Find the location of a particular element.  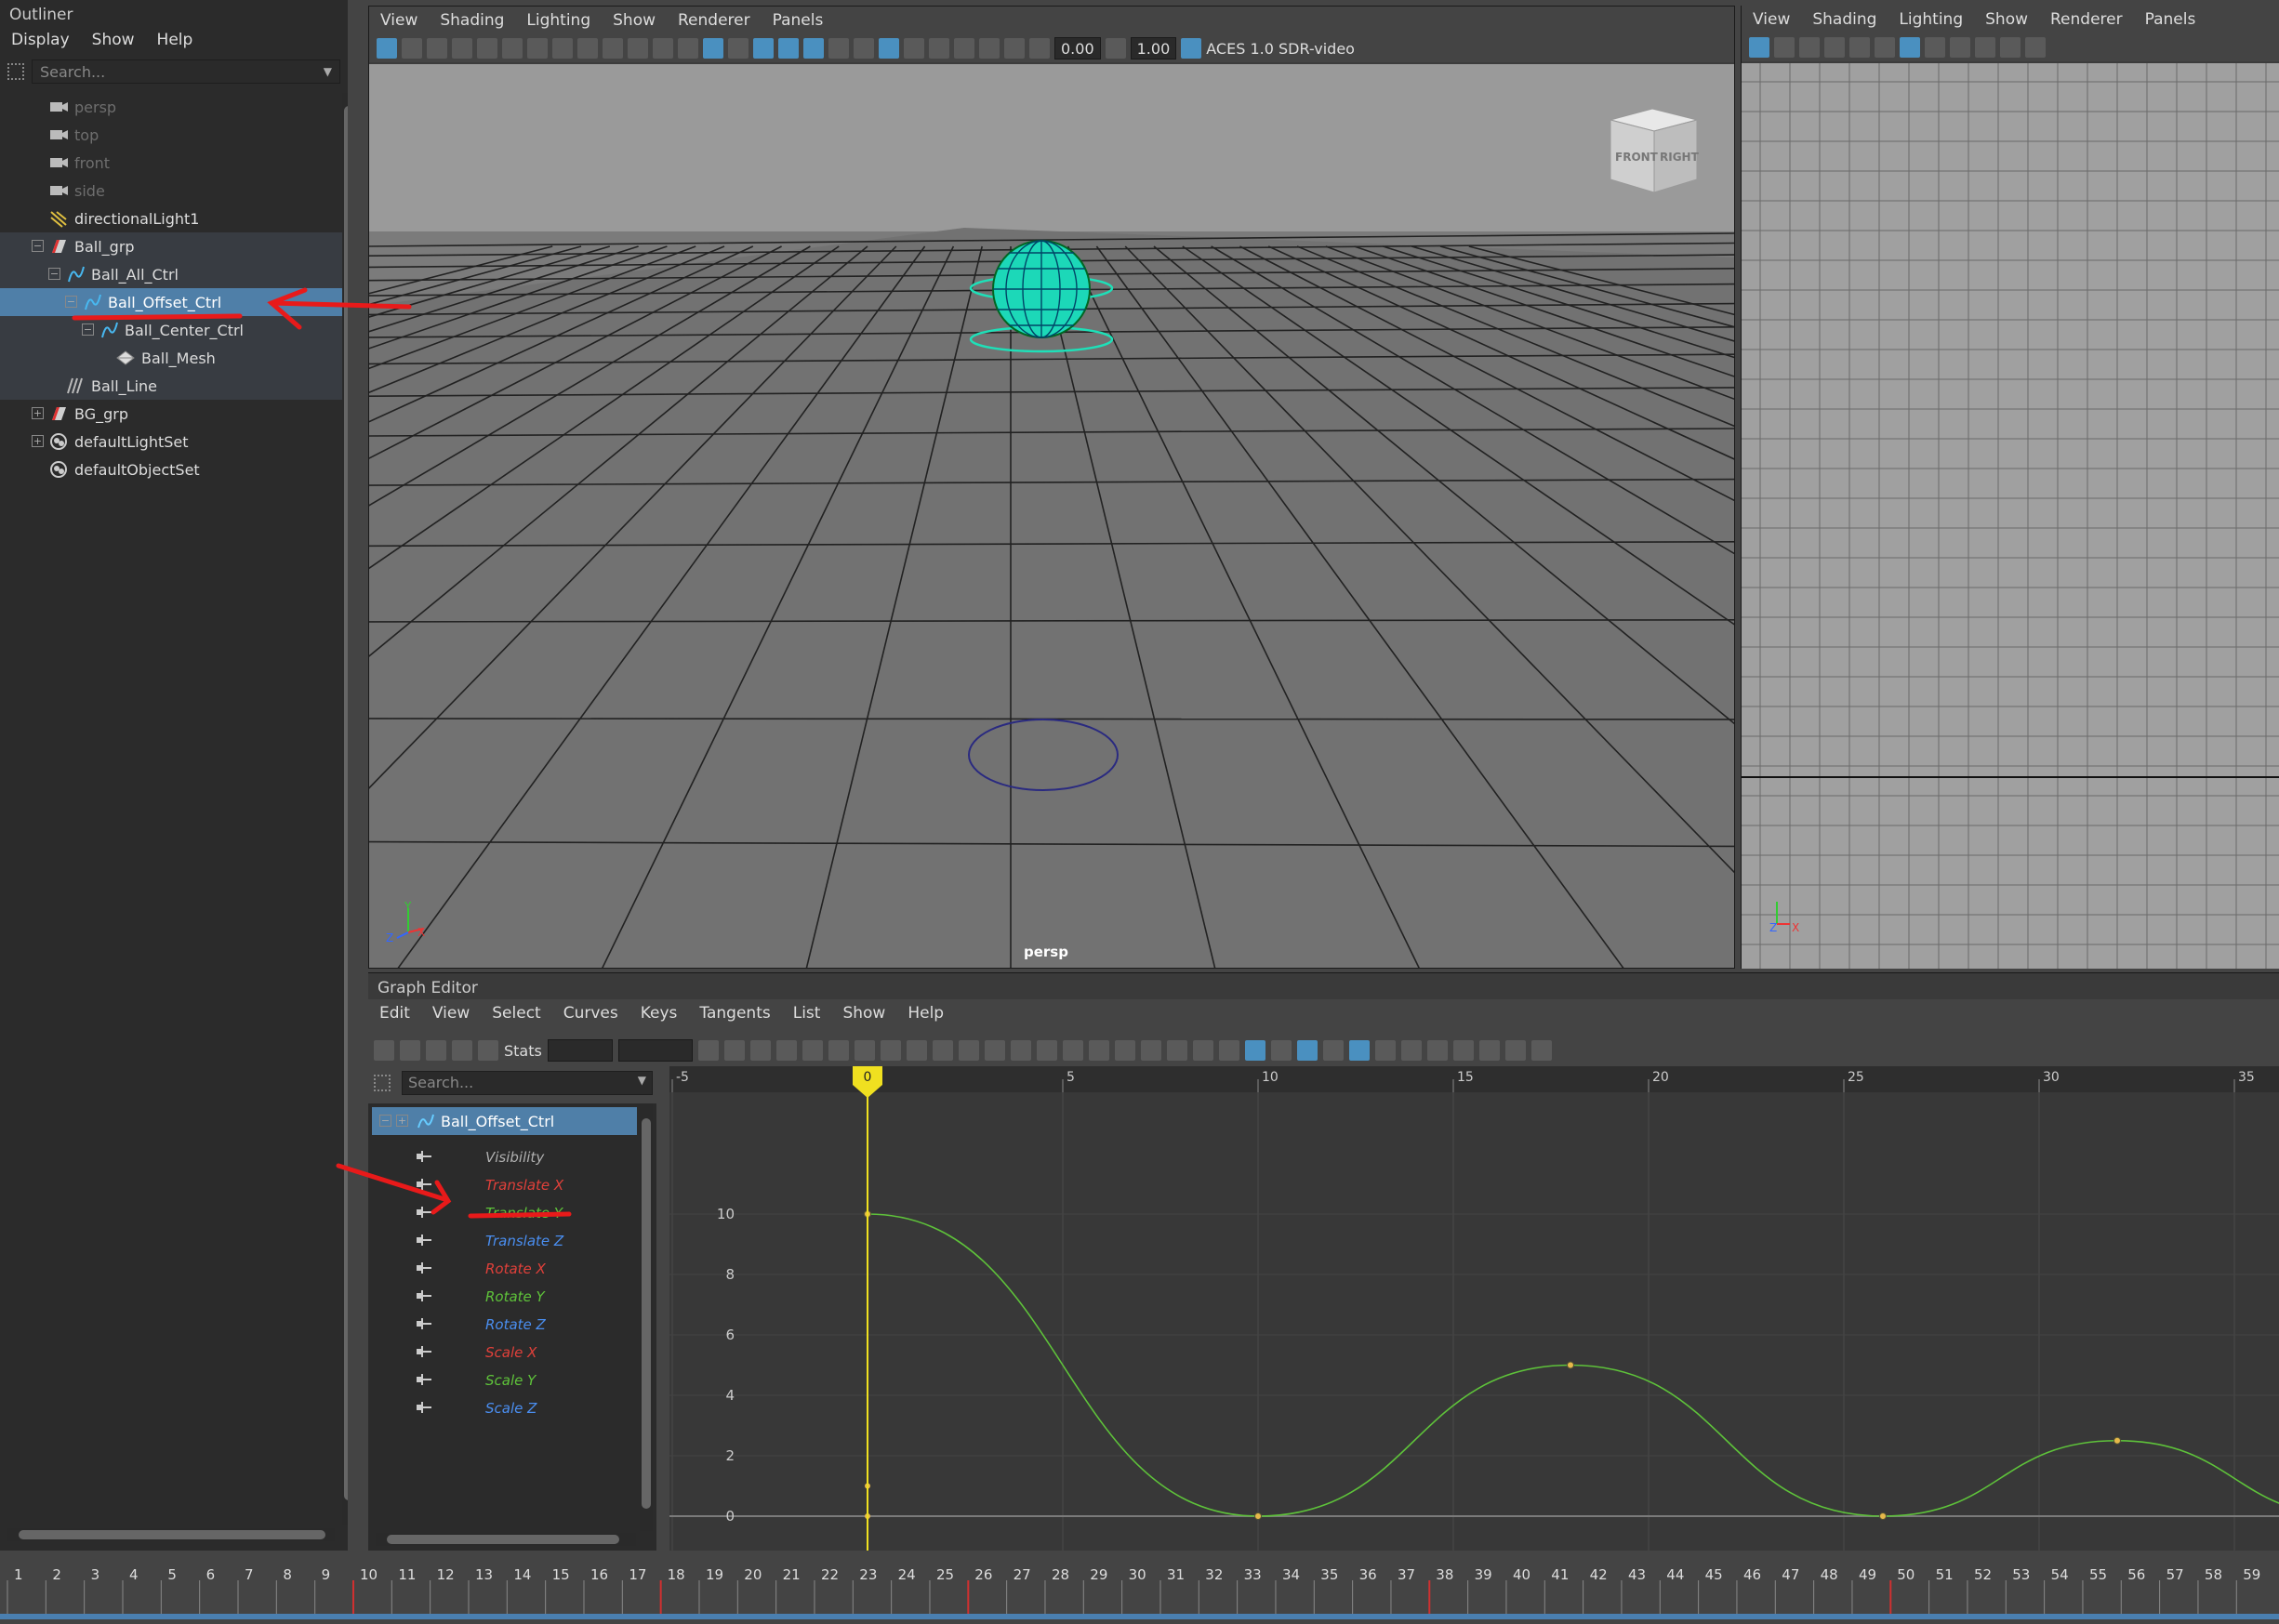

viewport-menu-shading: Shading is located at coordinates (472, 20).